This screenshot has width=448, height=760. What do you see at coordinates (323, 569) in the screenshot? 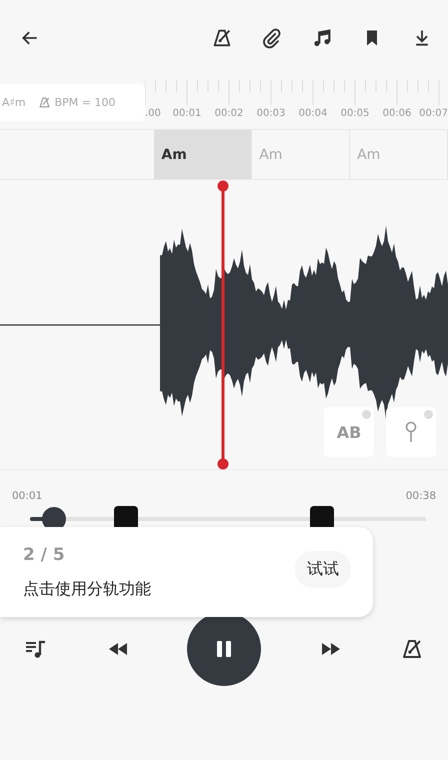
I see `try-button: 试试` at bounding box center [323, 569].